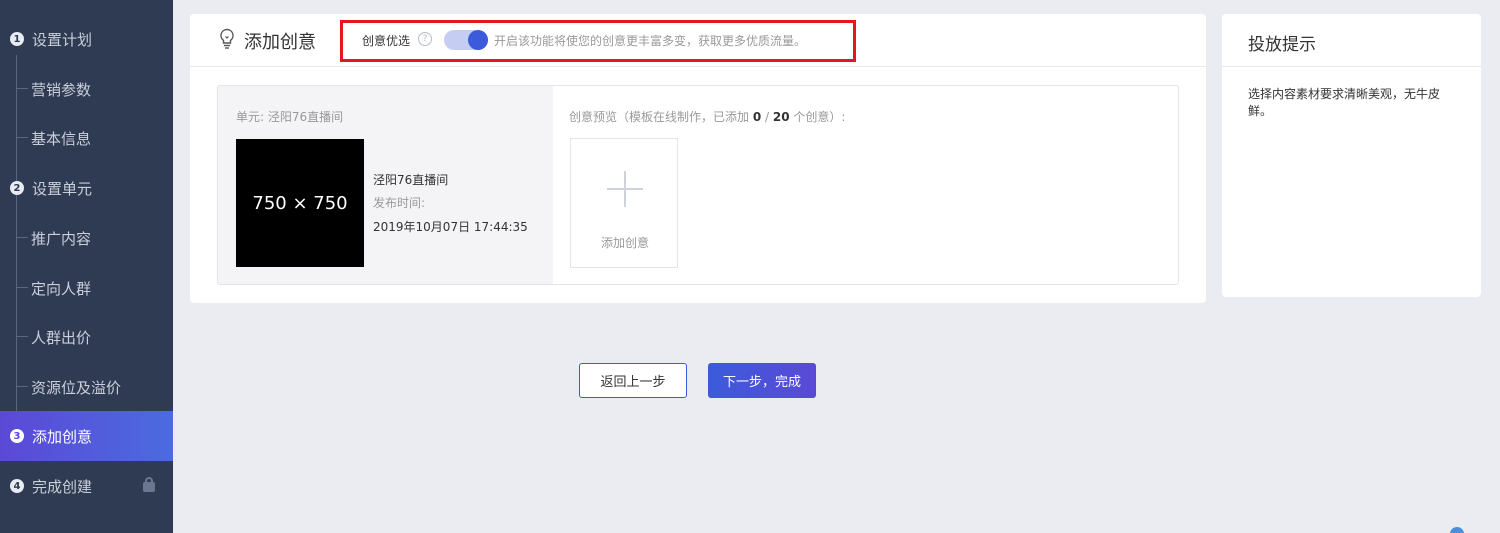  I want to click on preview-prefix: 创意预览（模板在线制作，已添加, so click(661, 117).